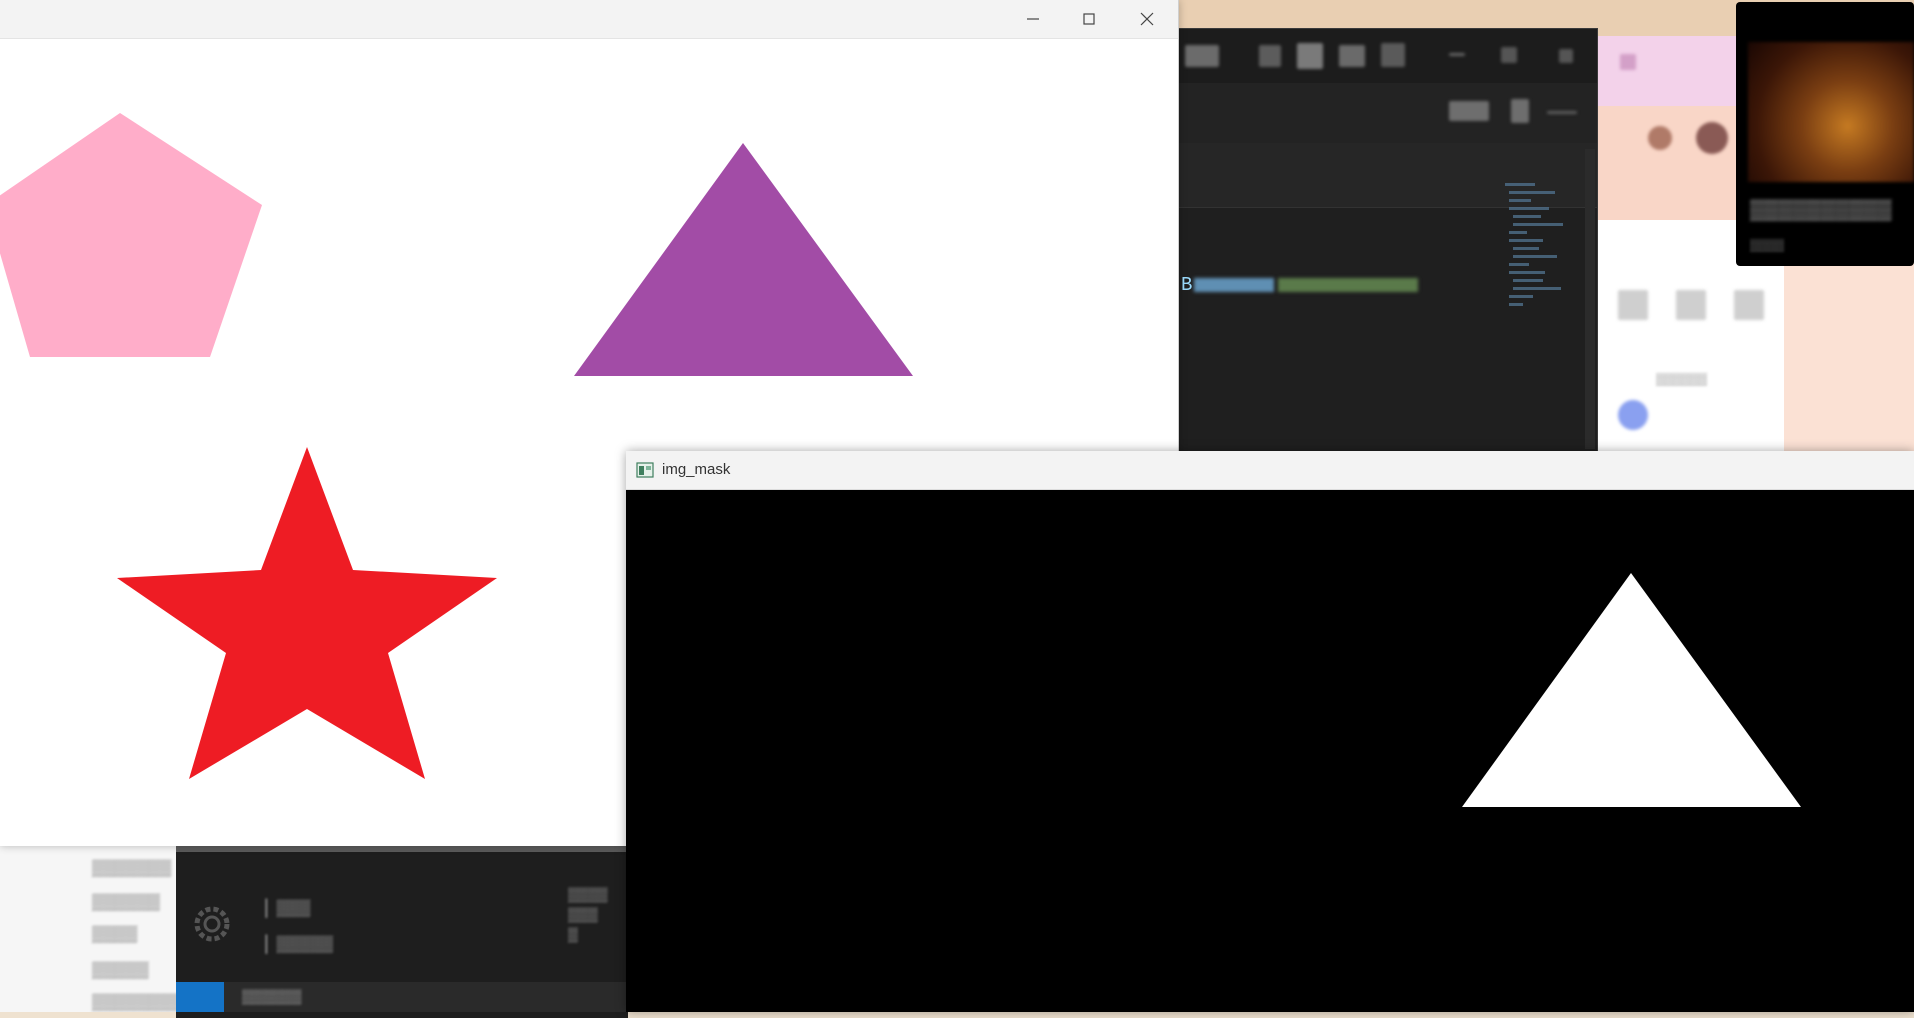 This screenshot has height=1018, width=1914. What do you see at coordinates (588, 914) in the screenshot?
I see `dark-right-blurred: ▒▒▒▒ ▒▒▒ ▒` at bounding box center [588, 914].